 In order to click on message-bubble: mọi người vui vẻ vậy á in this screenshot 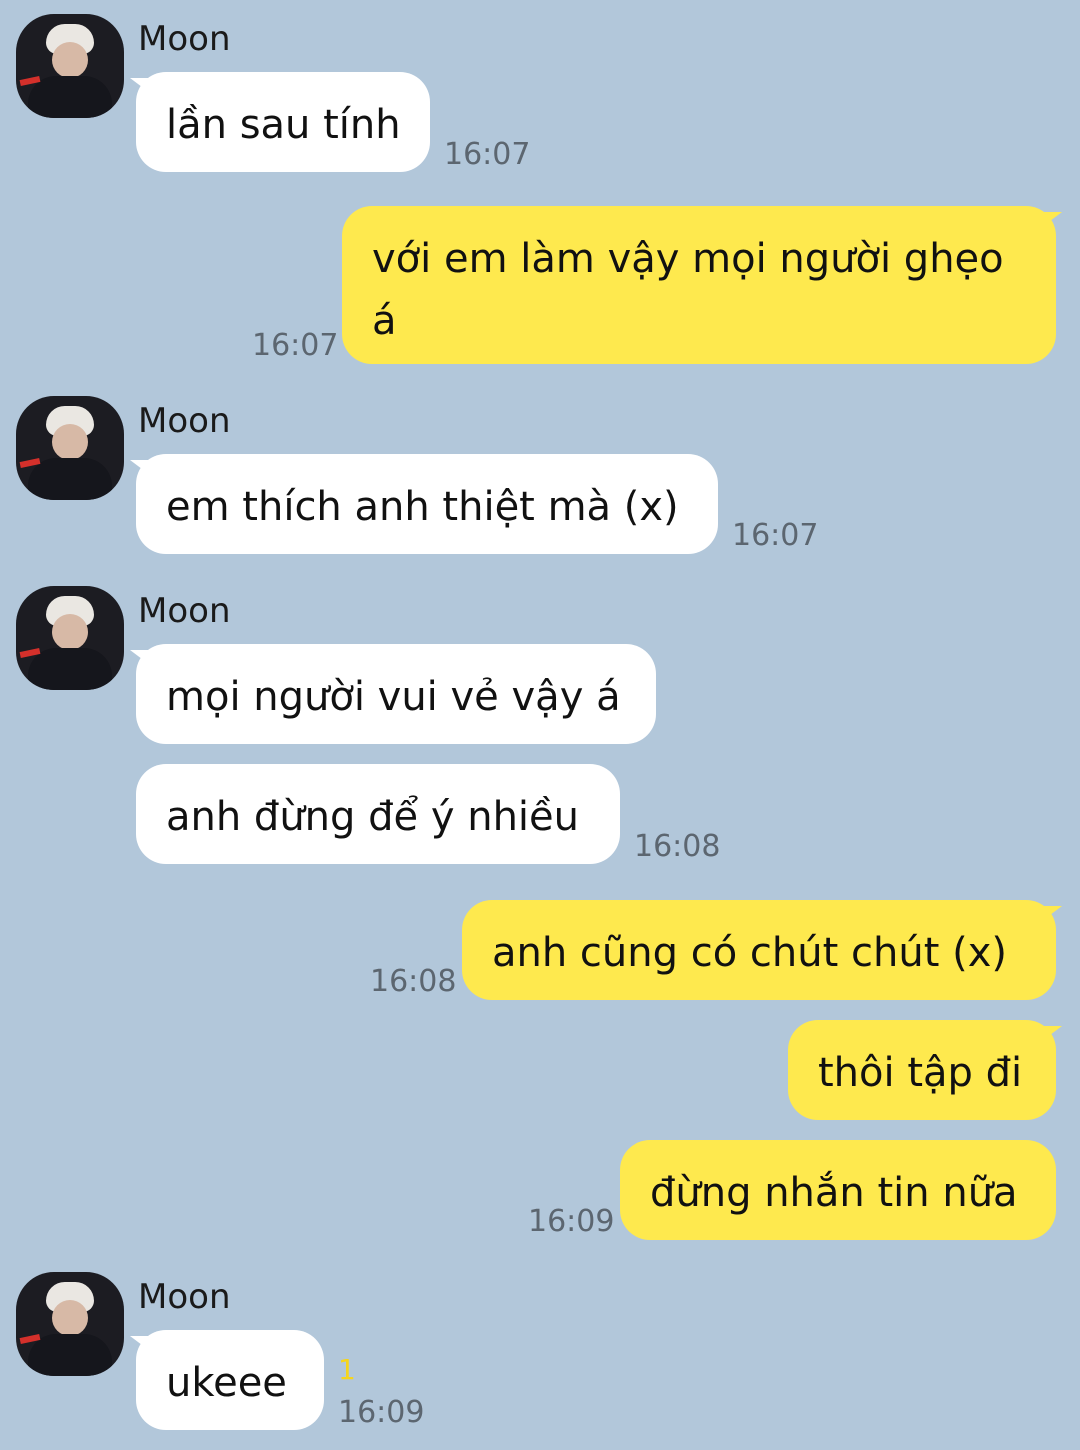, I will do `click(396, 694)`.